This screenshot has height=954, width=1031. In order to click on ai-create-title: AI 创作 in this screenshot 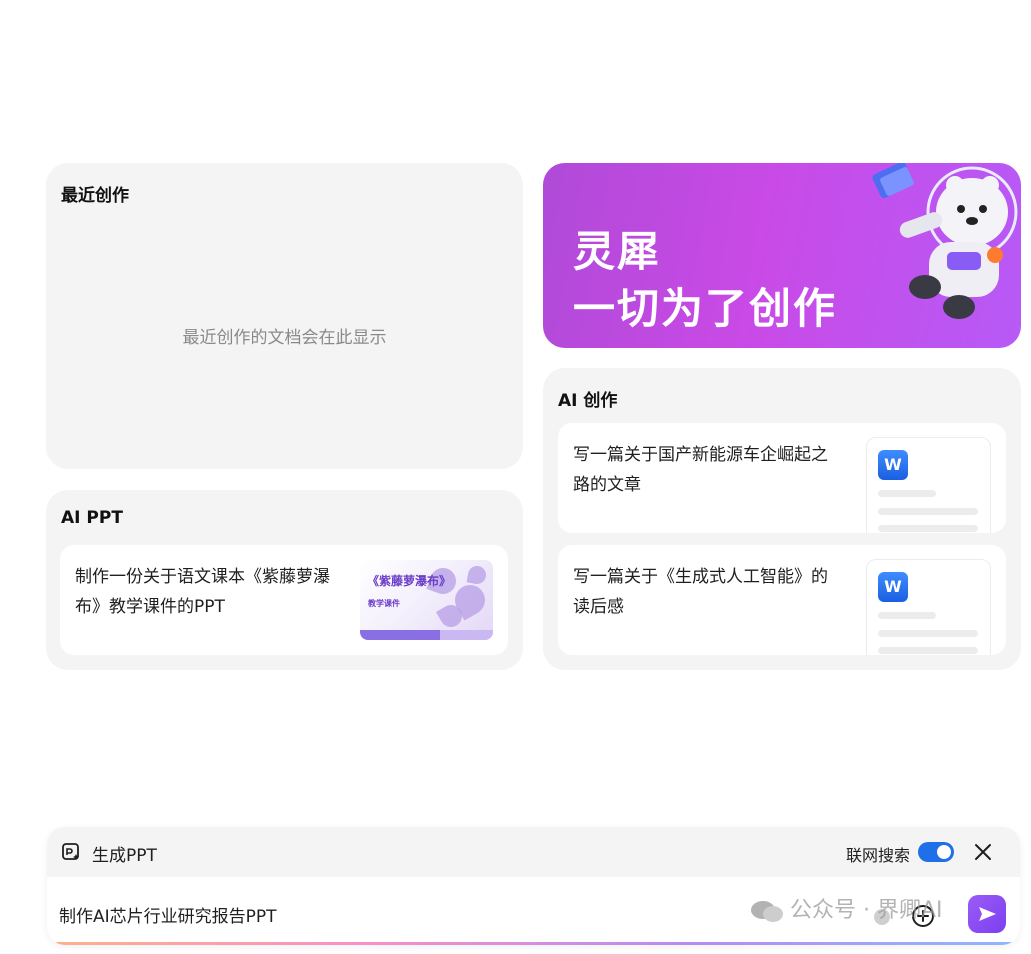, I will do `click(588, 401)`.